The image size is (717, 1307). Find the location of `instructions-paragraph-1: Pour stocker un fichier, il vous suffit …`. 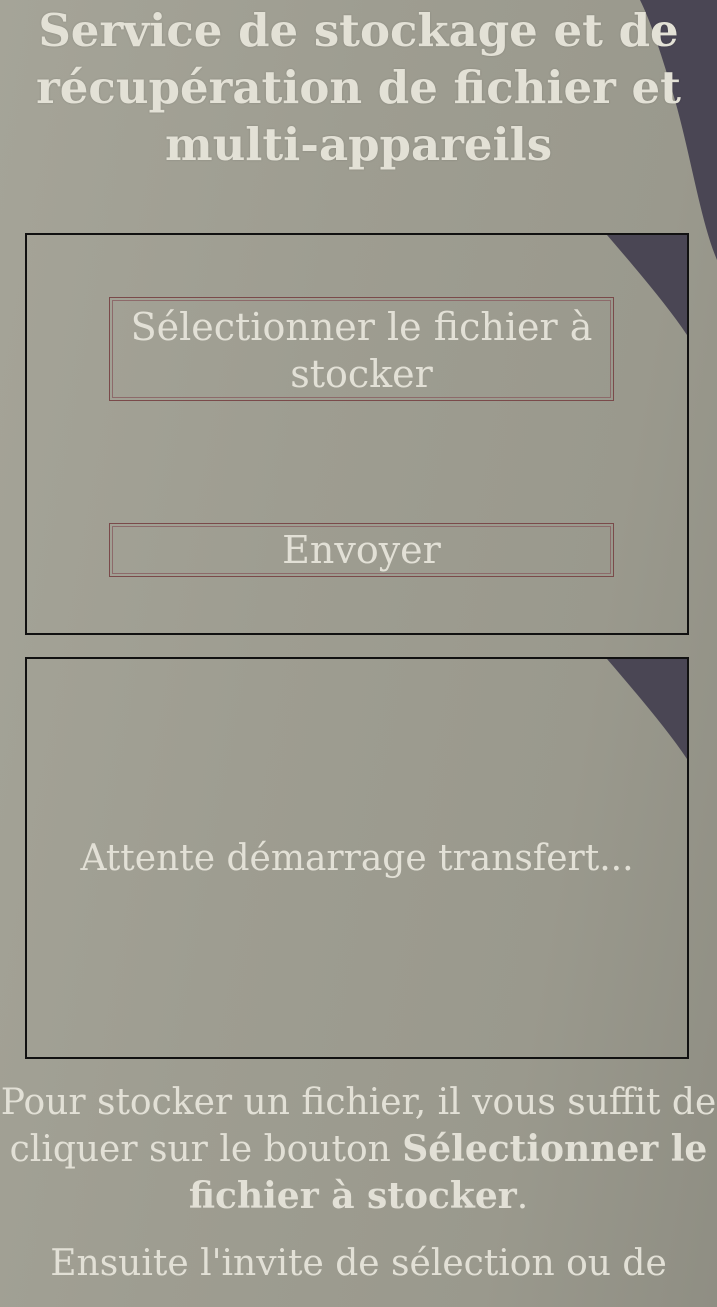

instructions-paragraph-1: Pour stocker un fichier, il vous suffit … is located at coordinates (358, 1149).